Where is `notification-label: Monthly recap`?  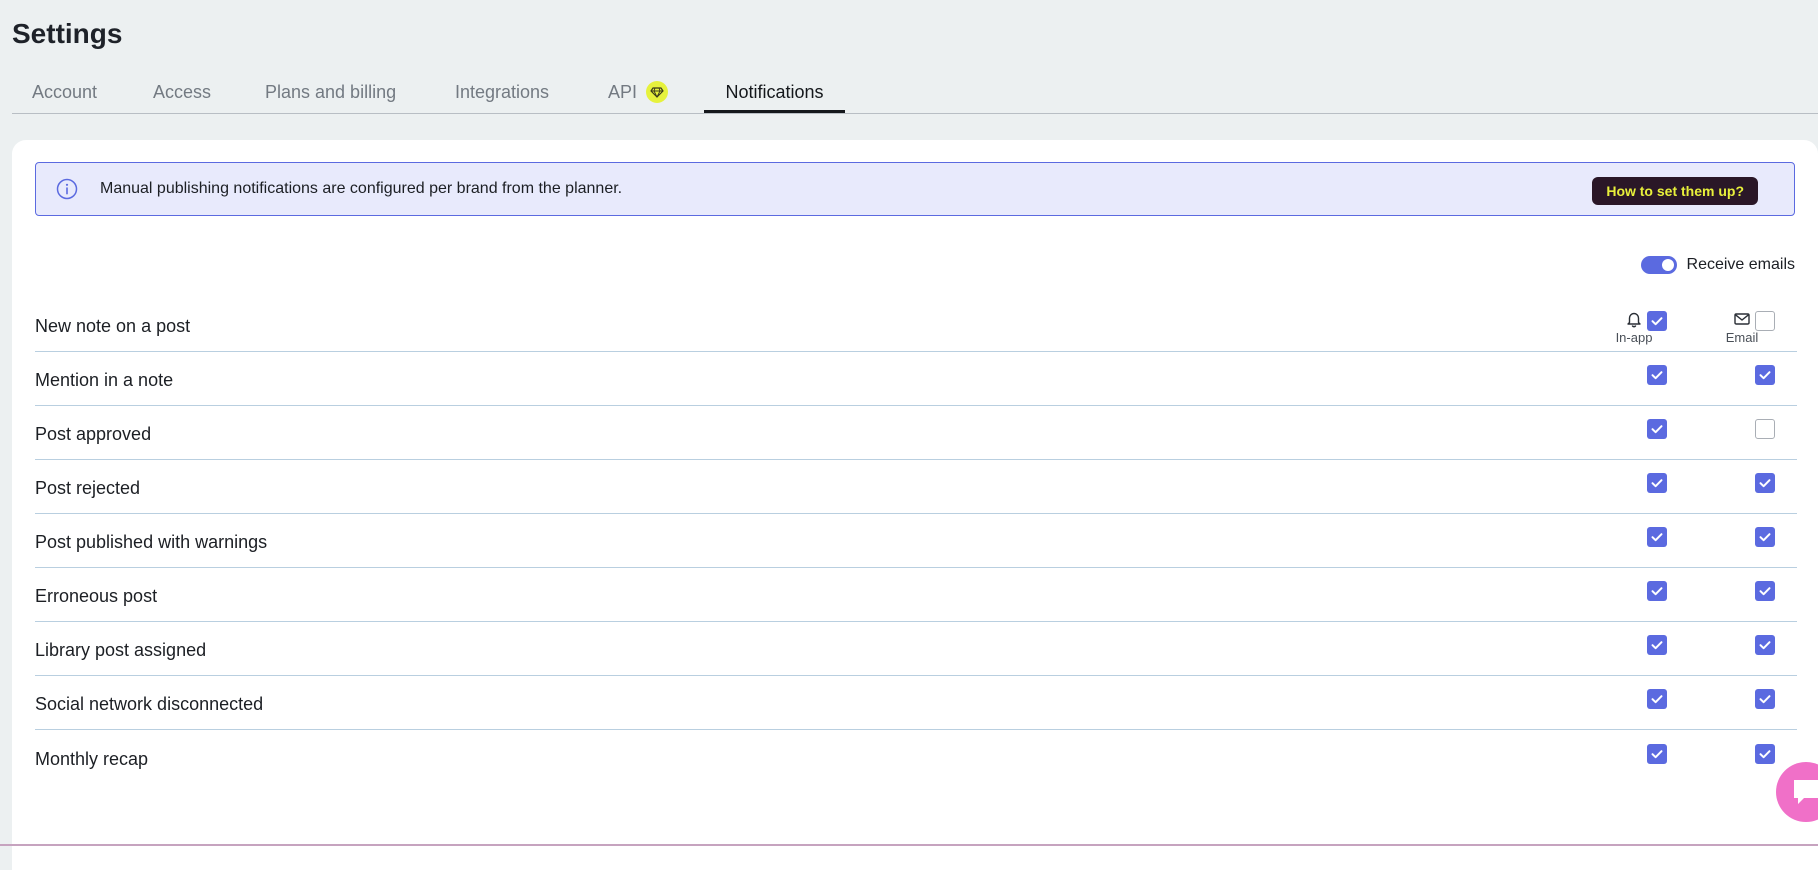
notification-label: Monthly recap is located at coordinates (92, 759).